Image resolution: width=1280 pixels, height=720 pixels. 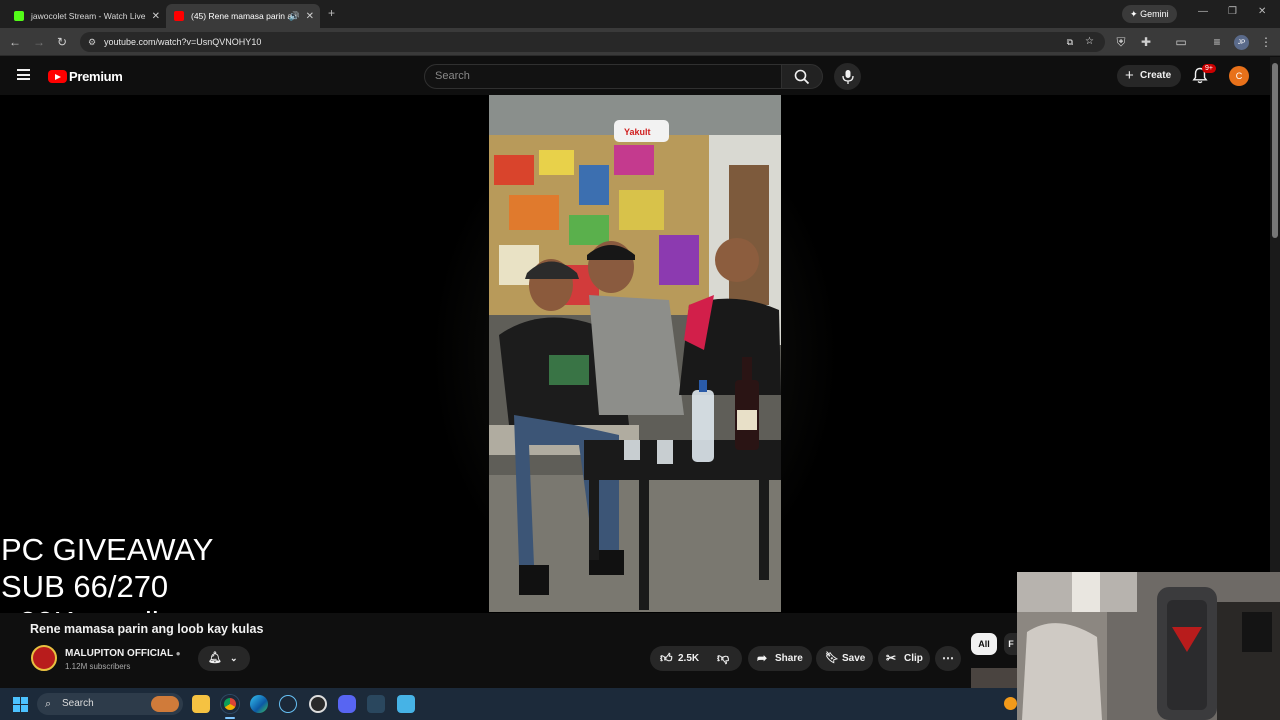 What do you see at coordinates (1154, 14) in the screenshot?
I see `gemini-label: Gemini` at bounding box center [1154, 14].